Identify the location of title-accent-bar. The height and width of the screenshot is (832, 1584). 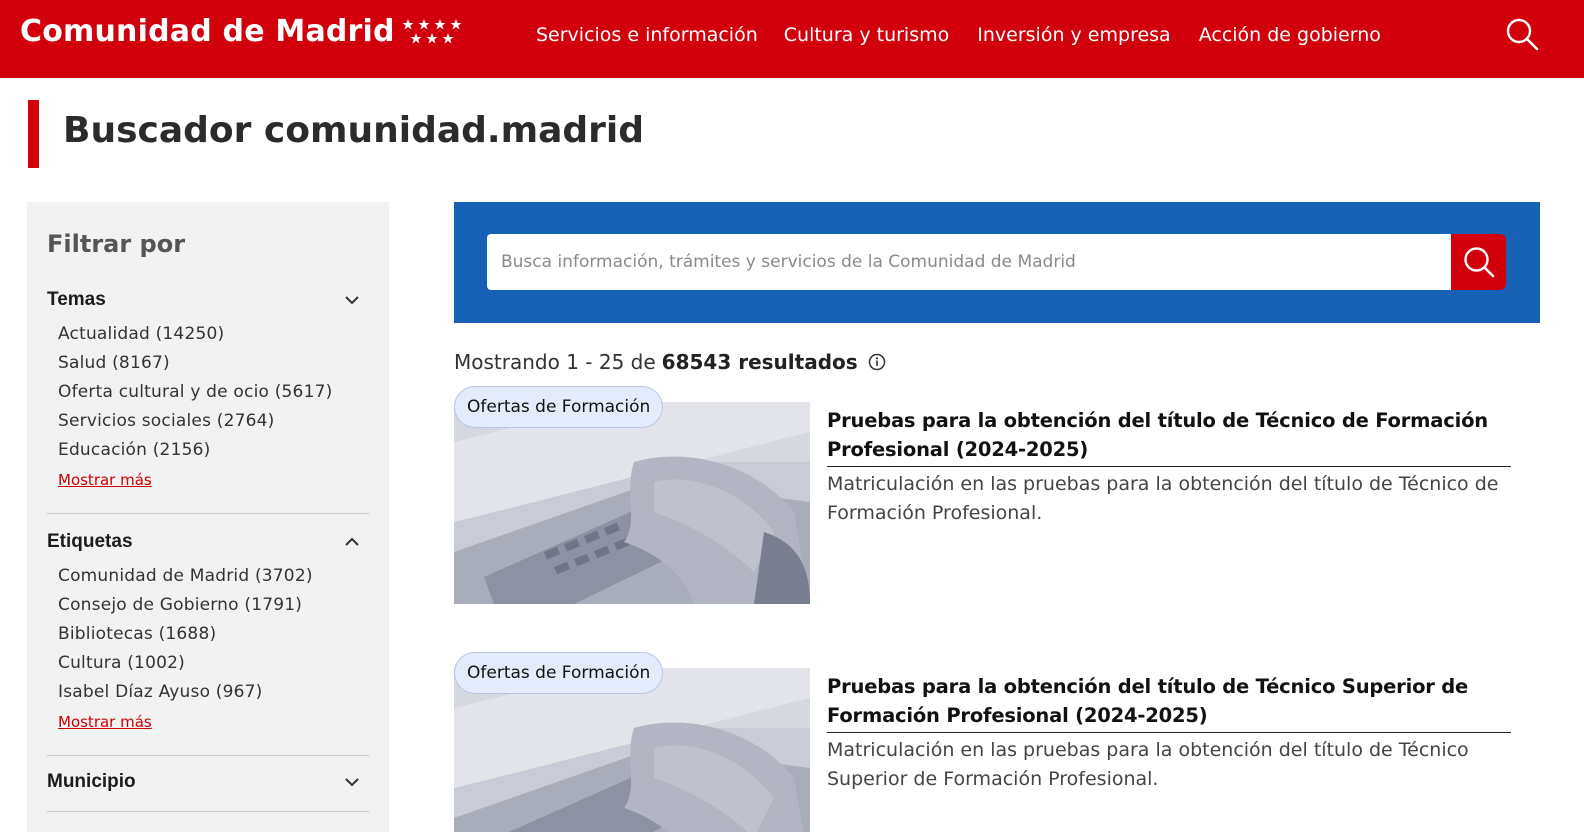
(33, 134).